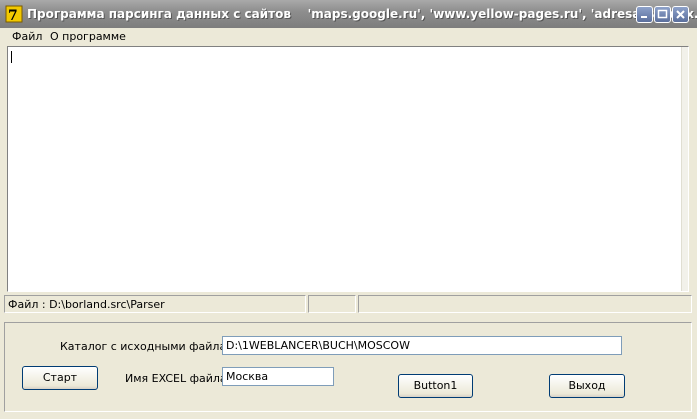 The width and height of the screenshot is (697, 419). What do you see at coordinates (587, 386) in the screenshot?
I see `exit-button: Выход` at bounding box center [587, 386].